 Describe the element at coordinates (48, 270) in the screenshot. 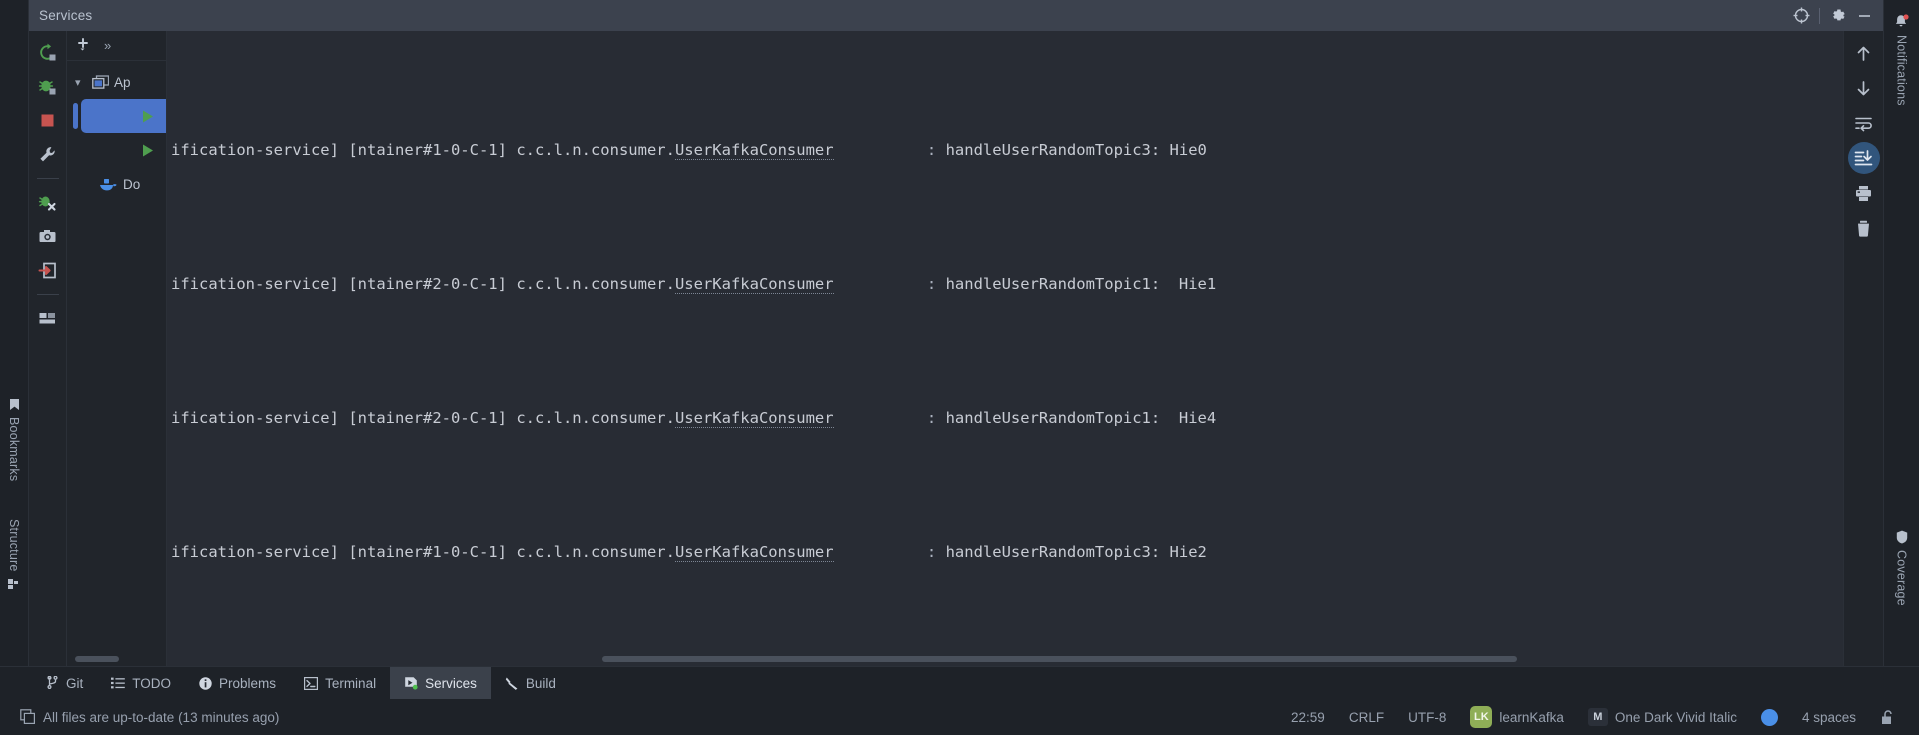

I see `export-button` at that location.